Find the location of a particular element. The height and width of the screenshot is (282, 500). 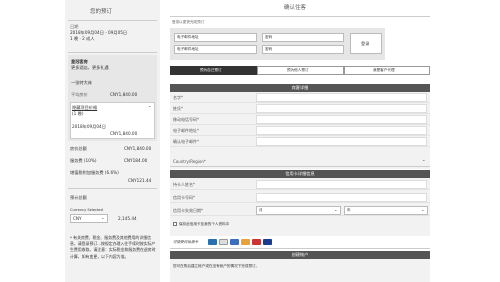

card-number-label: 信用卡号码* is located at coordinates (184, 197).